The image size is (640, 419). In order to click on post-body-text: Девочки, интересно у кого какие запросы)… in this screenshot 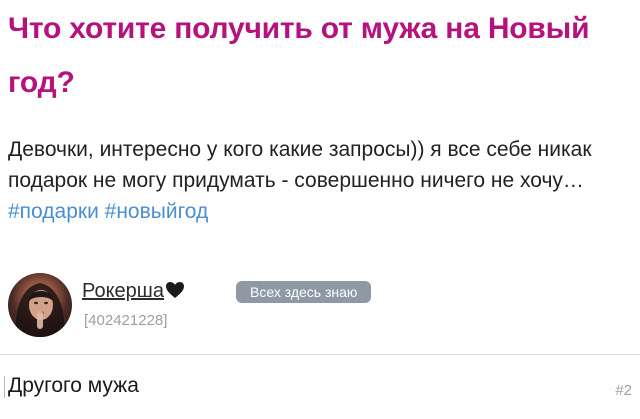, I will do `click(300, 165)`.